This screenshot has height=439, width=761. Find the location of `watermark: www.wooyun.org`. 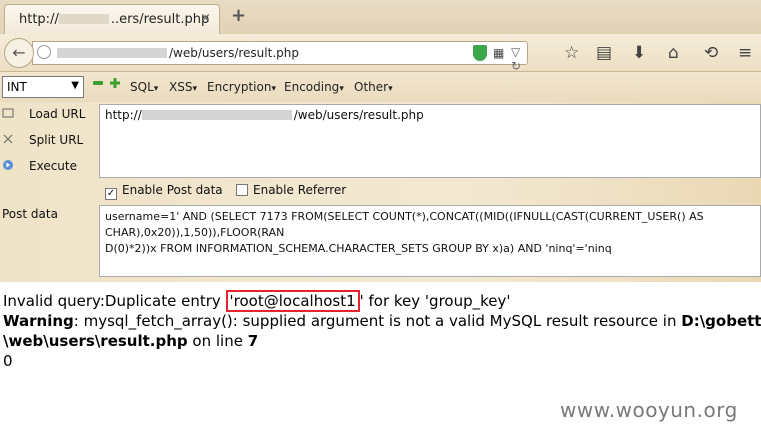

watermark: www.wooyun.org is located at coordinates (649, 410).